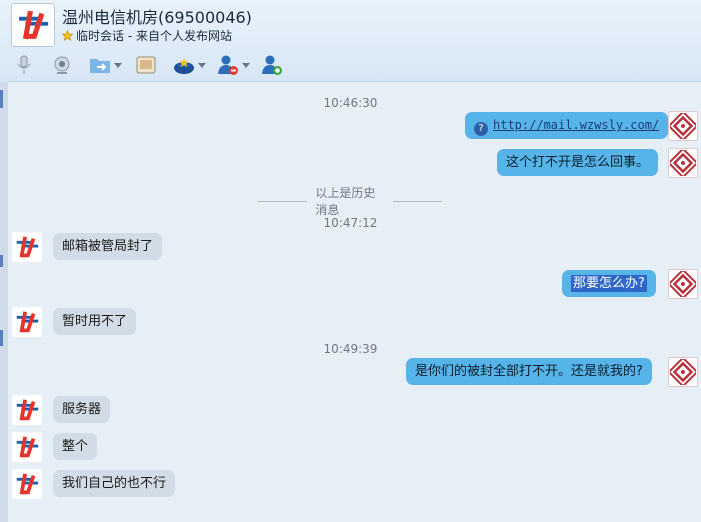  Describe the element at coordinates (82, 409) in the screenshot. I see `message-bubble-incoming: 服务器` at that location.